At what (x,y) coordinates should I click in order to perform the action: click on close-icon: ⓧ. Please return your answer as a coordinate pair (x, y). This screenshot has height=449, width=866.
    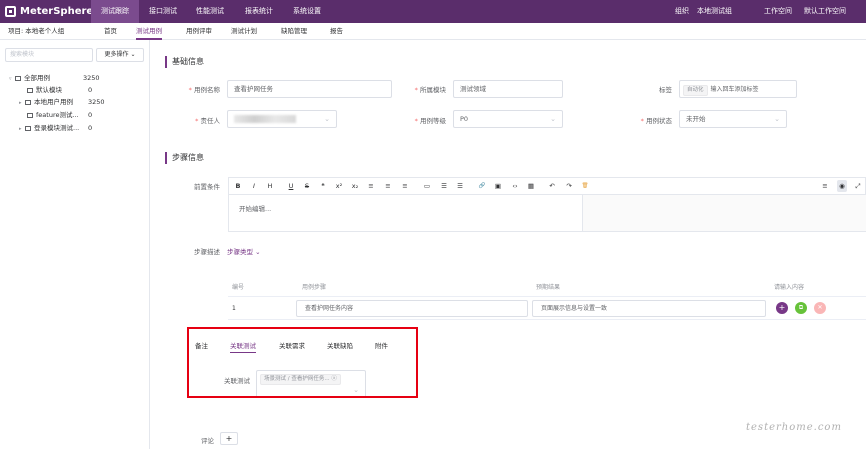
    Looking at the image, I should click on (334, 379).